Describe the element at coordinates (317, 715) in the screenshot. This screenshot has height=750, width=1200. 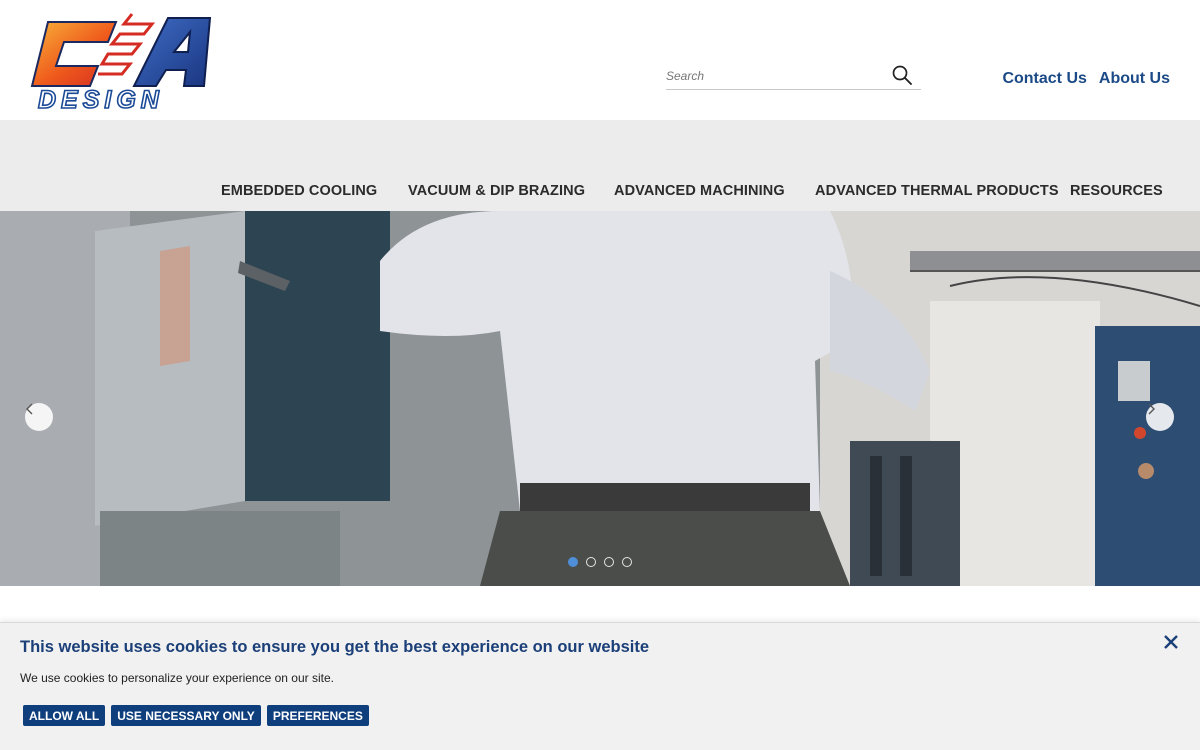
I see `preferences-button: PREFERENCES` at that location.